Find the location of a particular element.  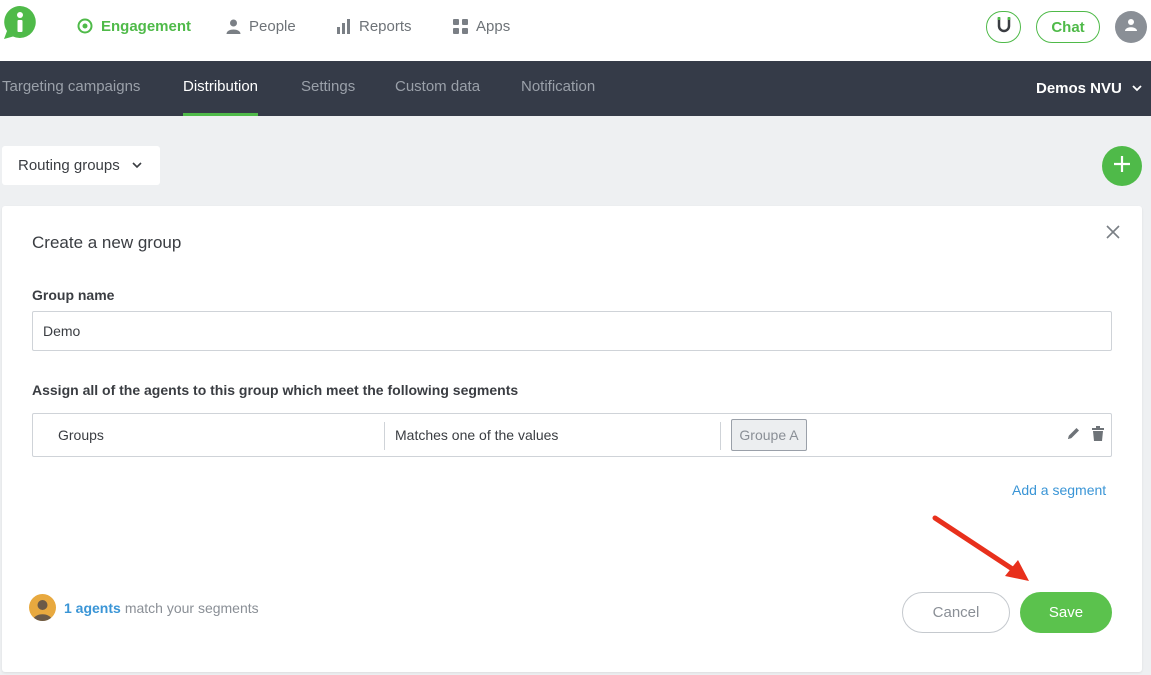

tab-targeting-campaigns: Targeting campaigns is located at coordinates (71, 88).